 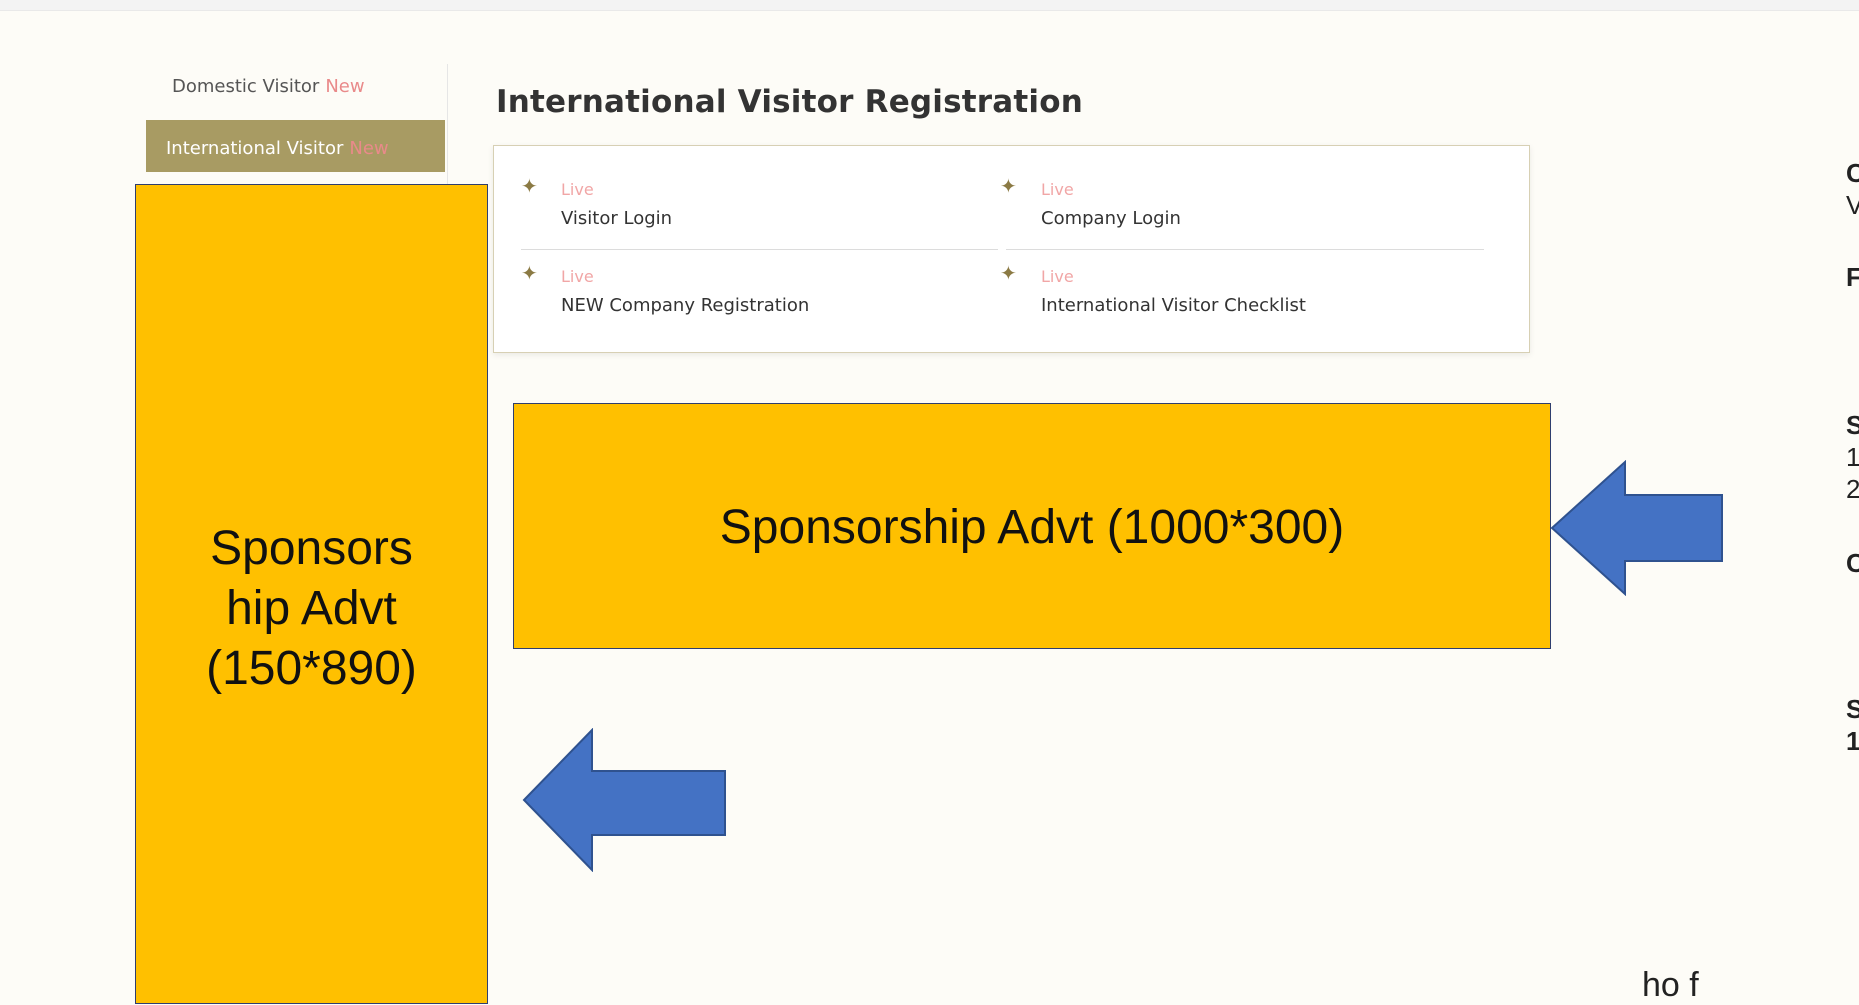 I want to click on ad-vertical-line-2: hip Advt, so click(x=311, y=608).